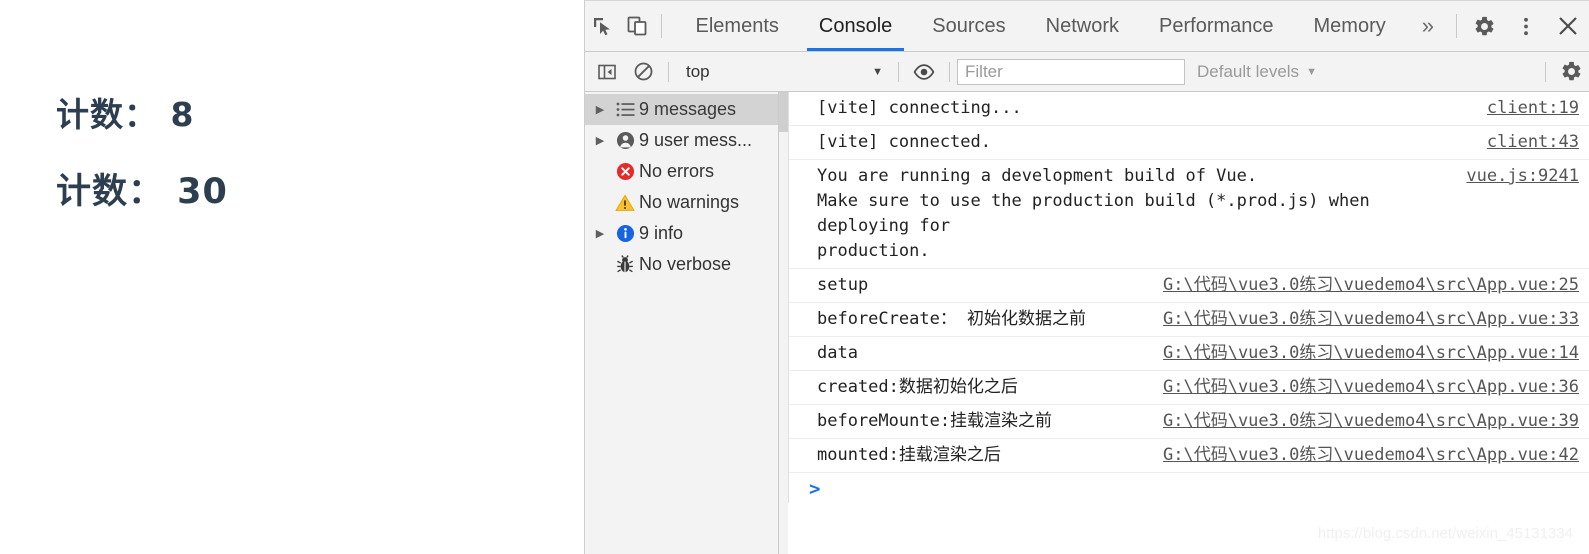 Image resolution: width=1589 pixels, height=554 pixels. I want to click on message-source-link: vue.js:9241, so click(1522, 176).